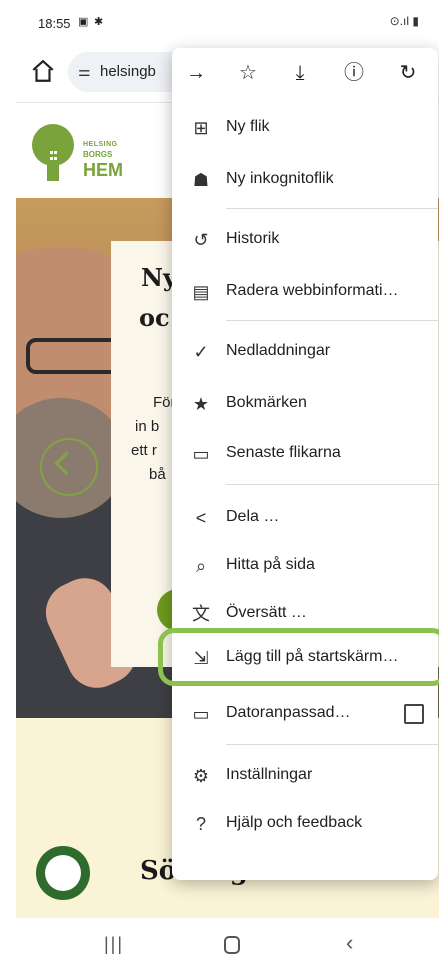  I want to click on menu-item-new-tab: ⊞ Ny flik, so click(305, 128).